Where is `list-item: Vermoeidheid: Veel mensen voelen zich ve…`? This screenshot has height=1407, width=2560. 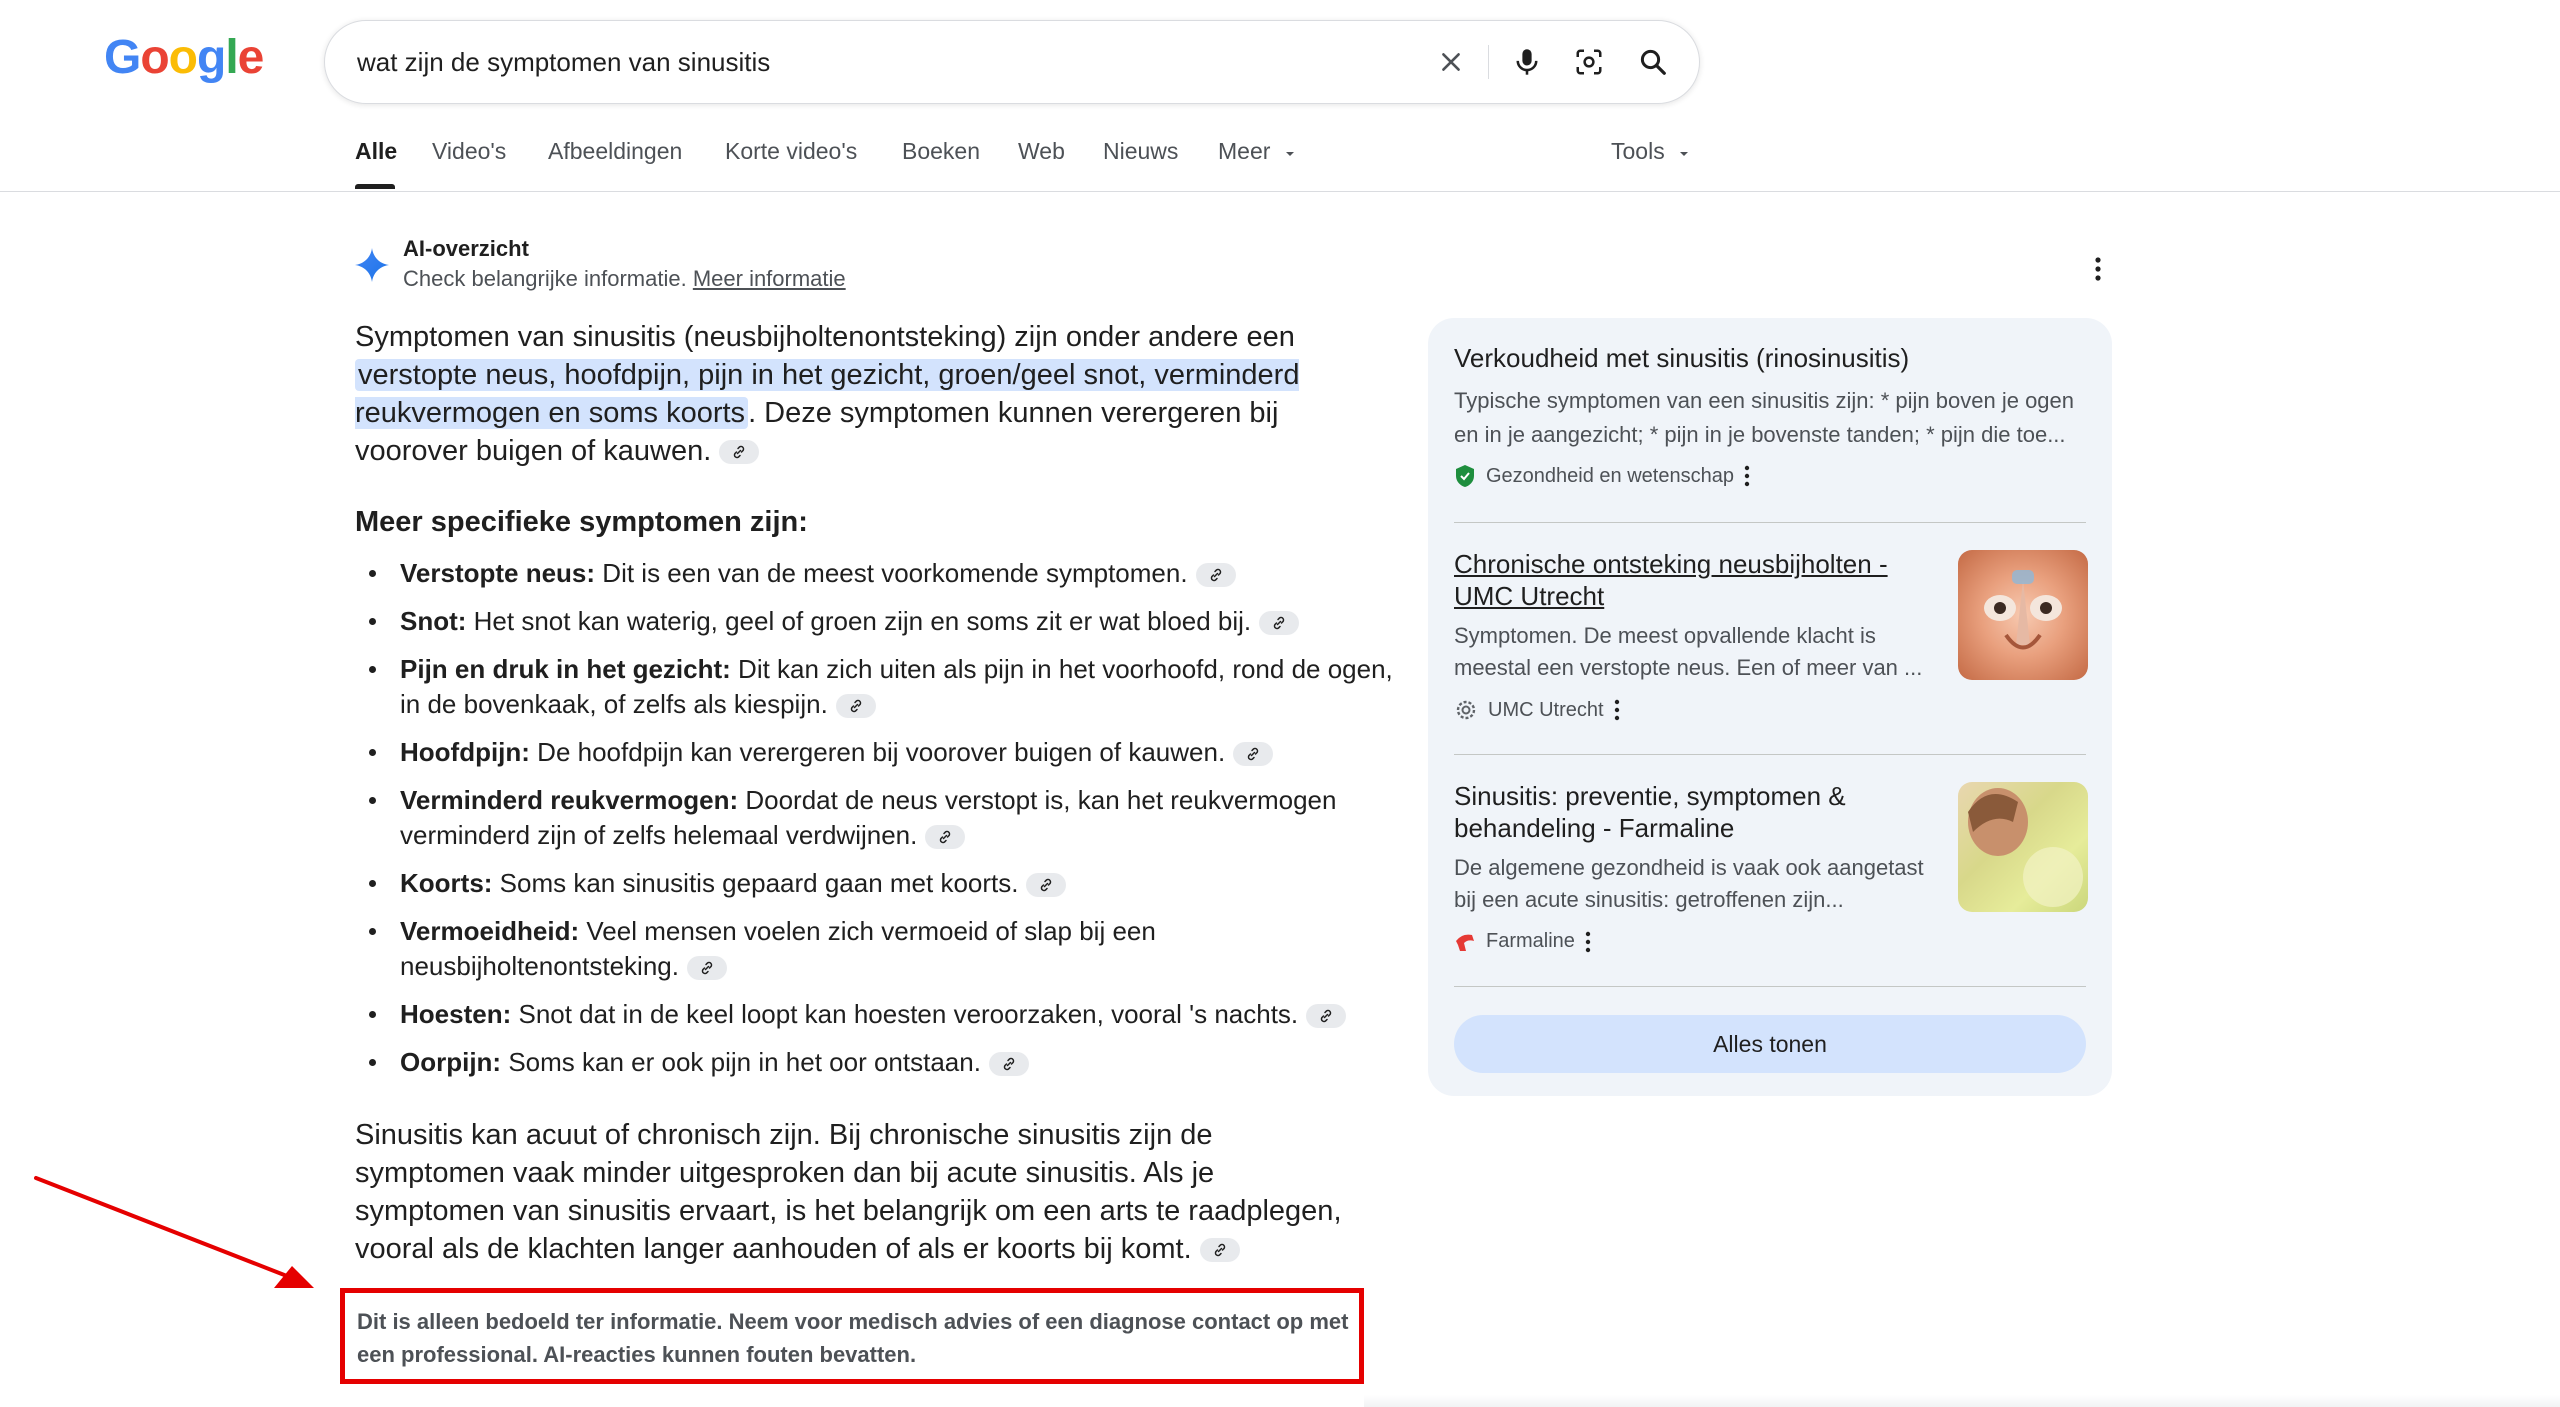
list-item: Vermoeidheid: Veel mensen voelen zich ve… is located at coordinates (884, 949).